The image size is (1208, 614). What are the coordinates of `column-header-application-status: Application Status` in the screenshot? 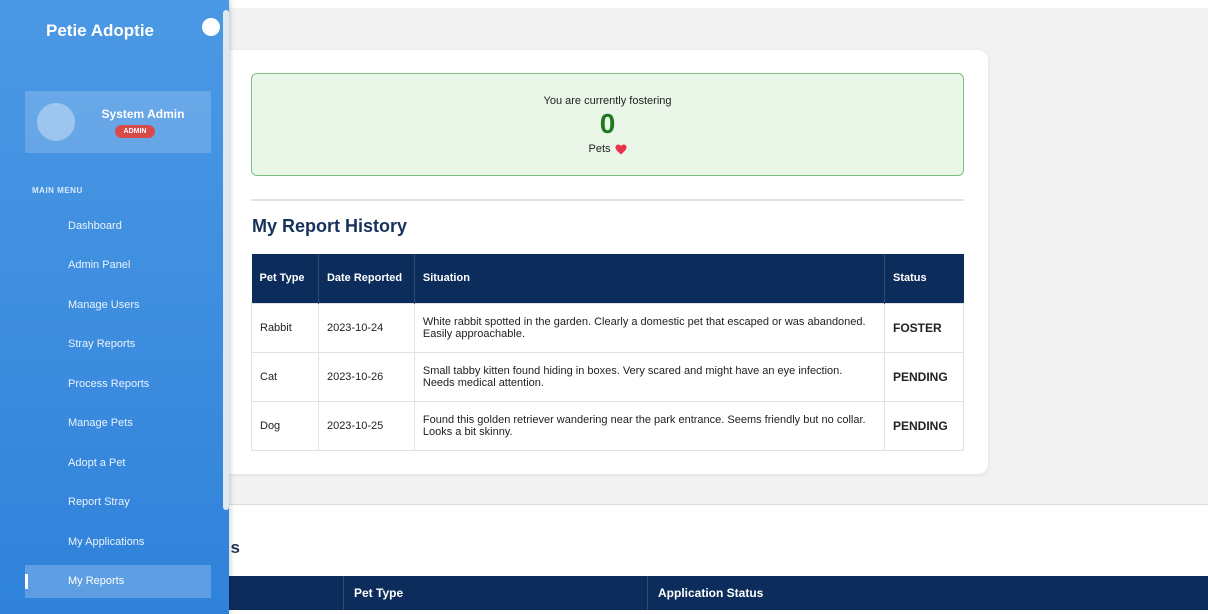 It's located at (928, 593).